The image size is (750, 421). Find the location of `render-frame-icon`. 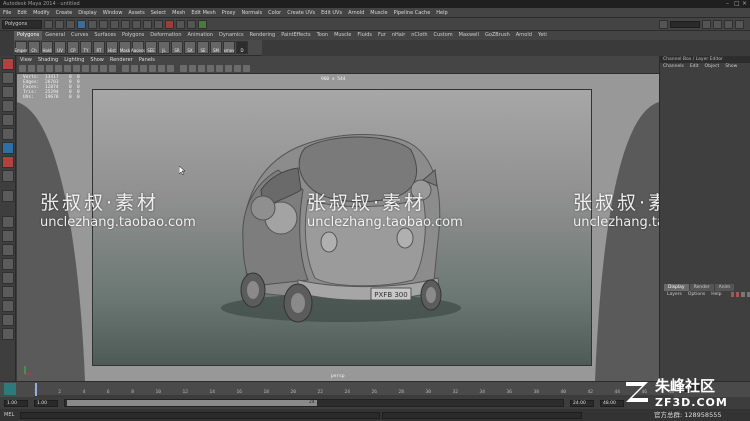

render-frame-icon is located at coordinates (169, 24).